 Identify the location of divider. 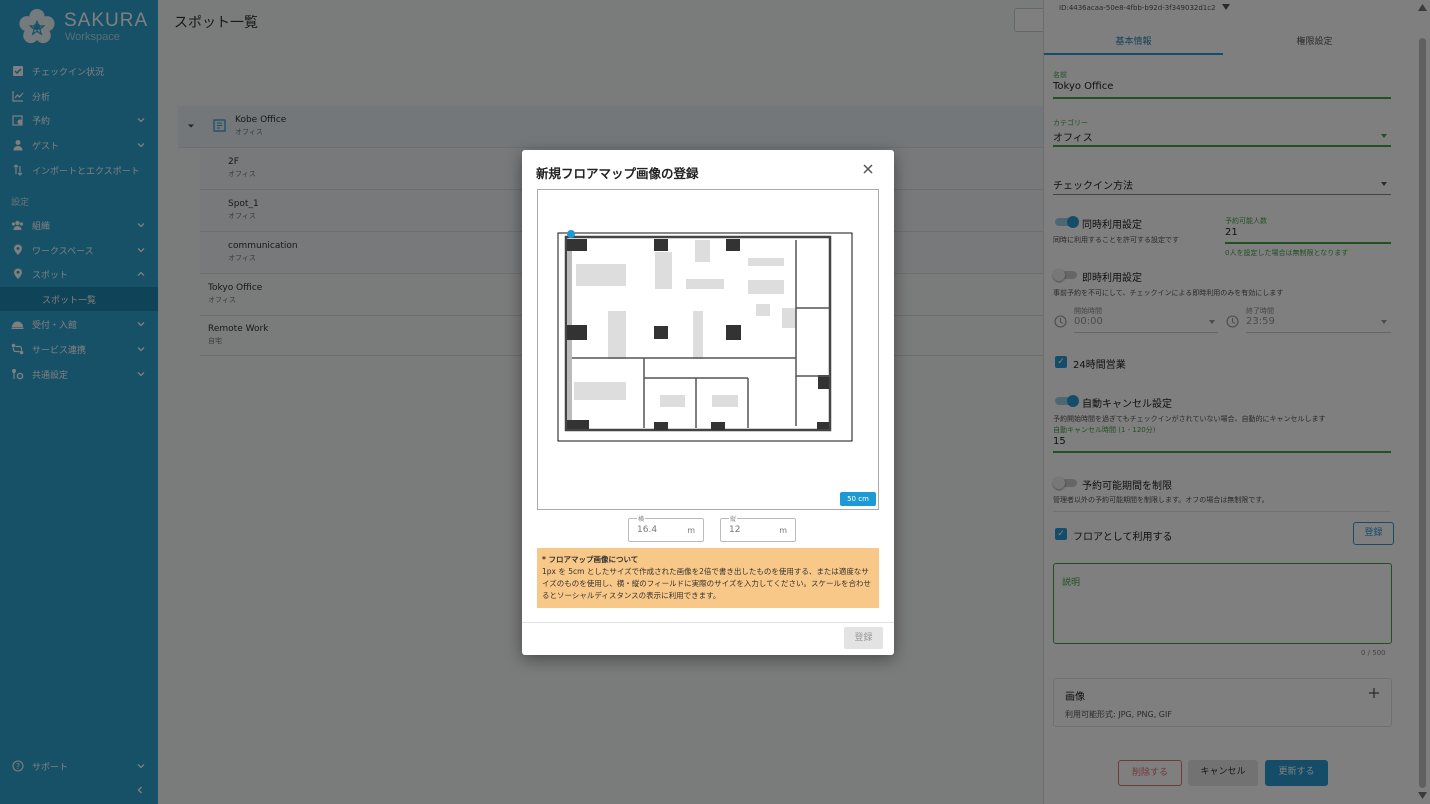
(708, 622).